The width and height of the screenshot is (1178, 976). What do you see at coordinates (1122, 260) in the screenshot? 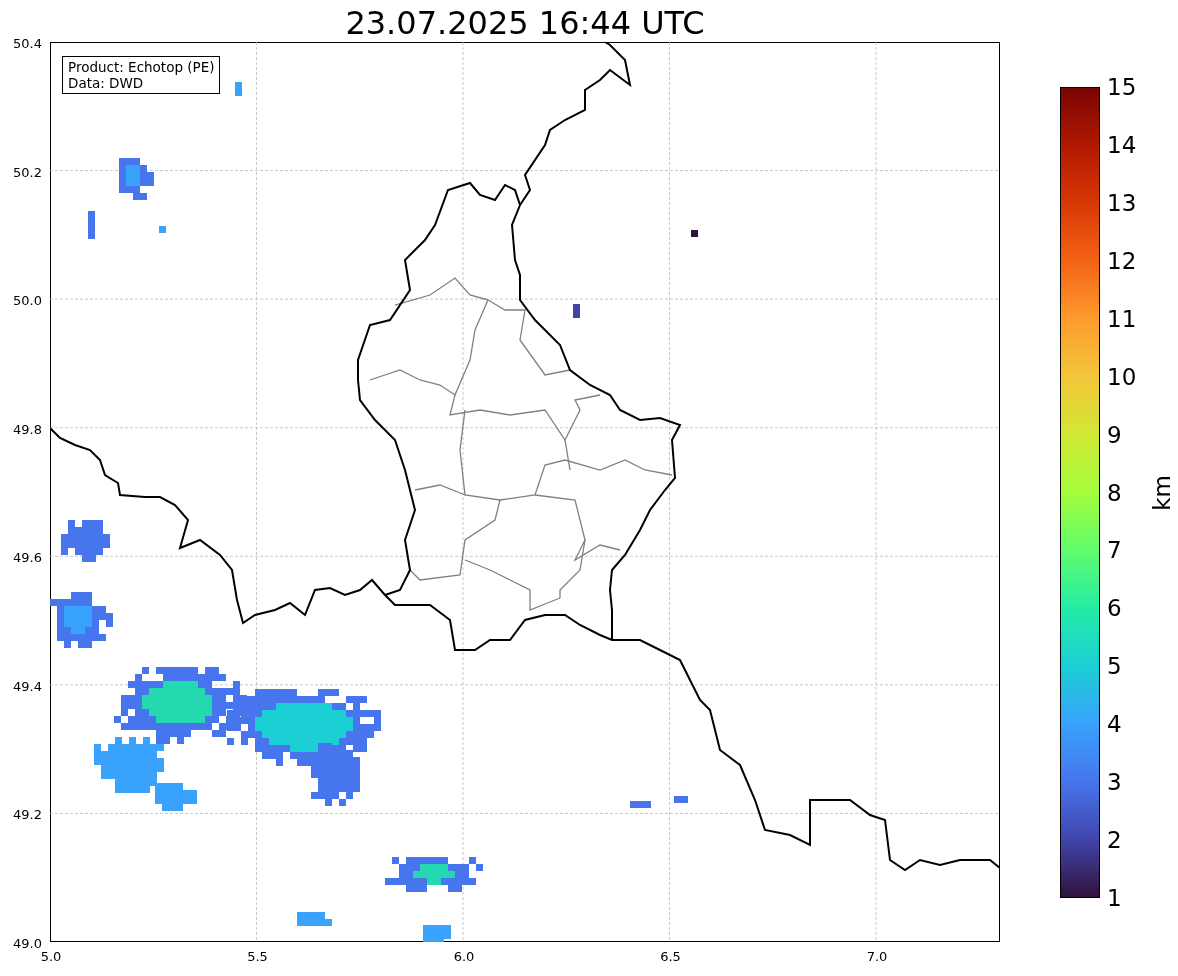
I see `colorbar-tick-label: 12` at bounding box center [1122, 260].